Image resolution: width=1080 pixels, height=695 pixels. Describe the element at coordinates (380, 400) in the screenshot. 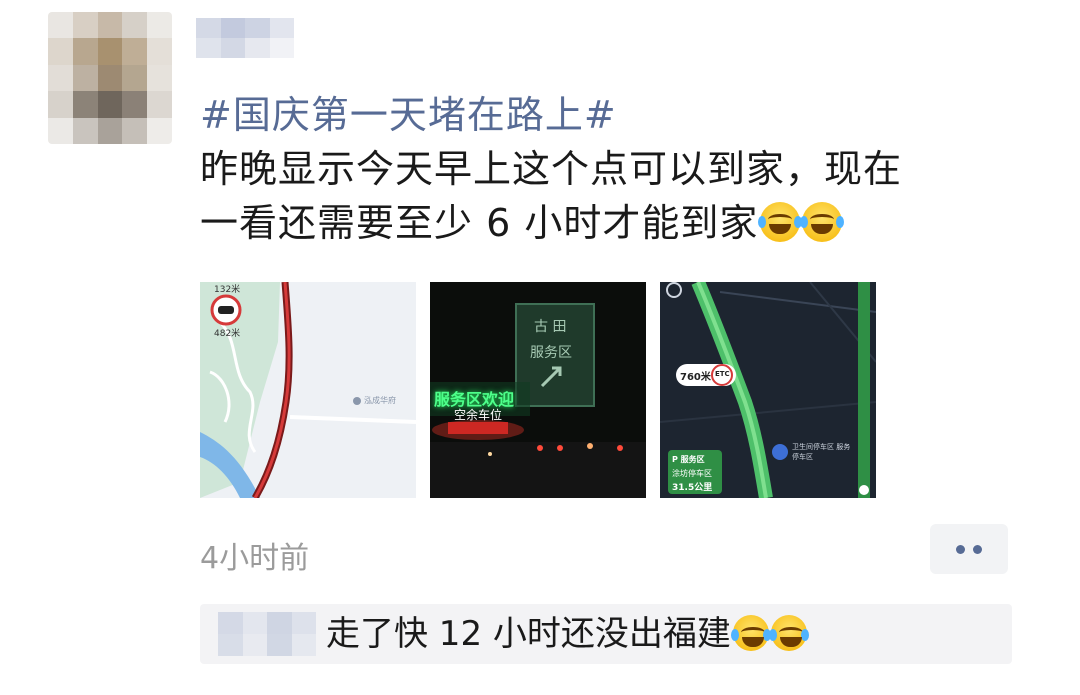

I see `poi-label: 泓成华府` at that location.